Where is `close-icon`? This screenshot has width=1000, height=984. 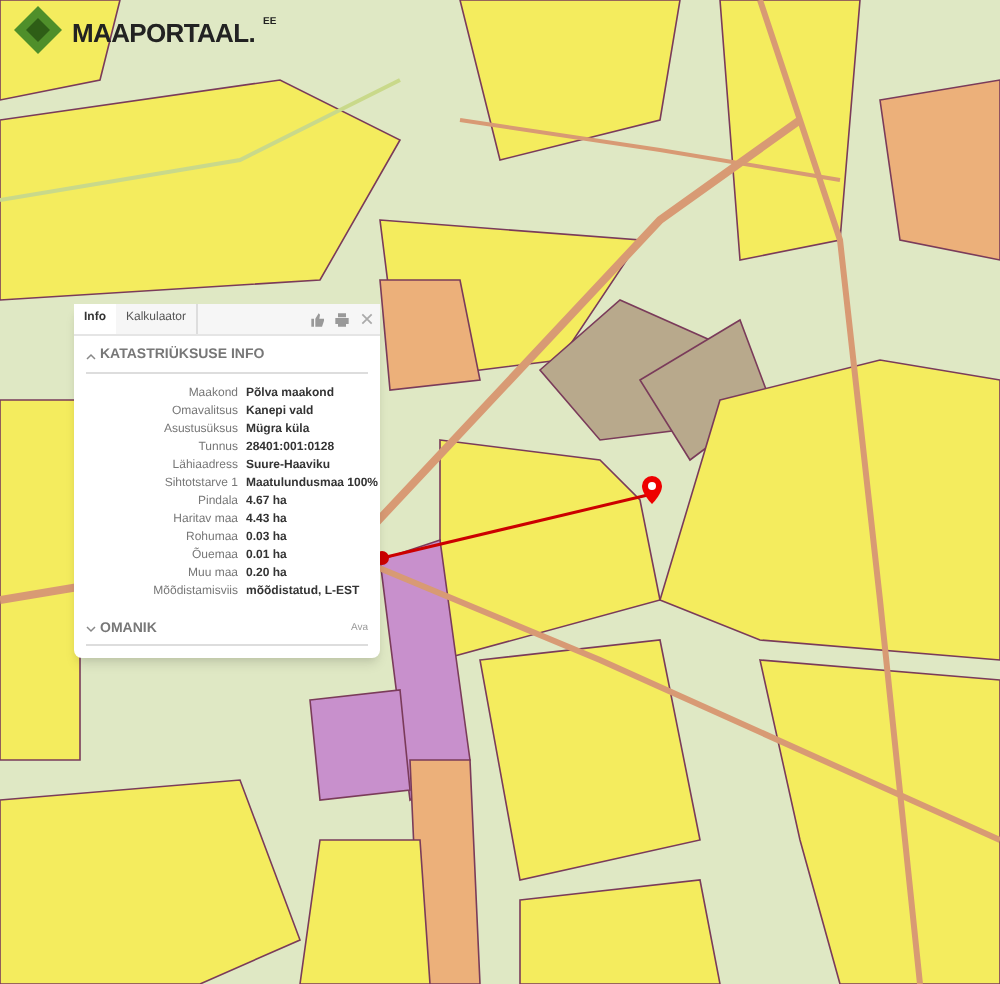
close-icon is located at coordinates (367, 319).